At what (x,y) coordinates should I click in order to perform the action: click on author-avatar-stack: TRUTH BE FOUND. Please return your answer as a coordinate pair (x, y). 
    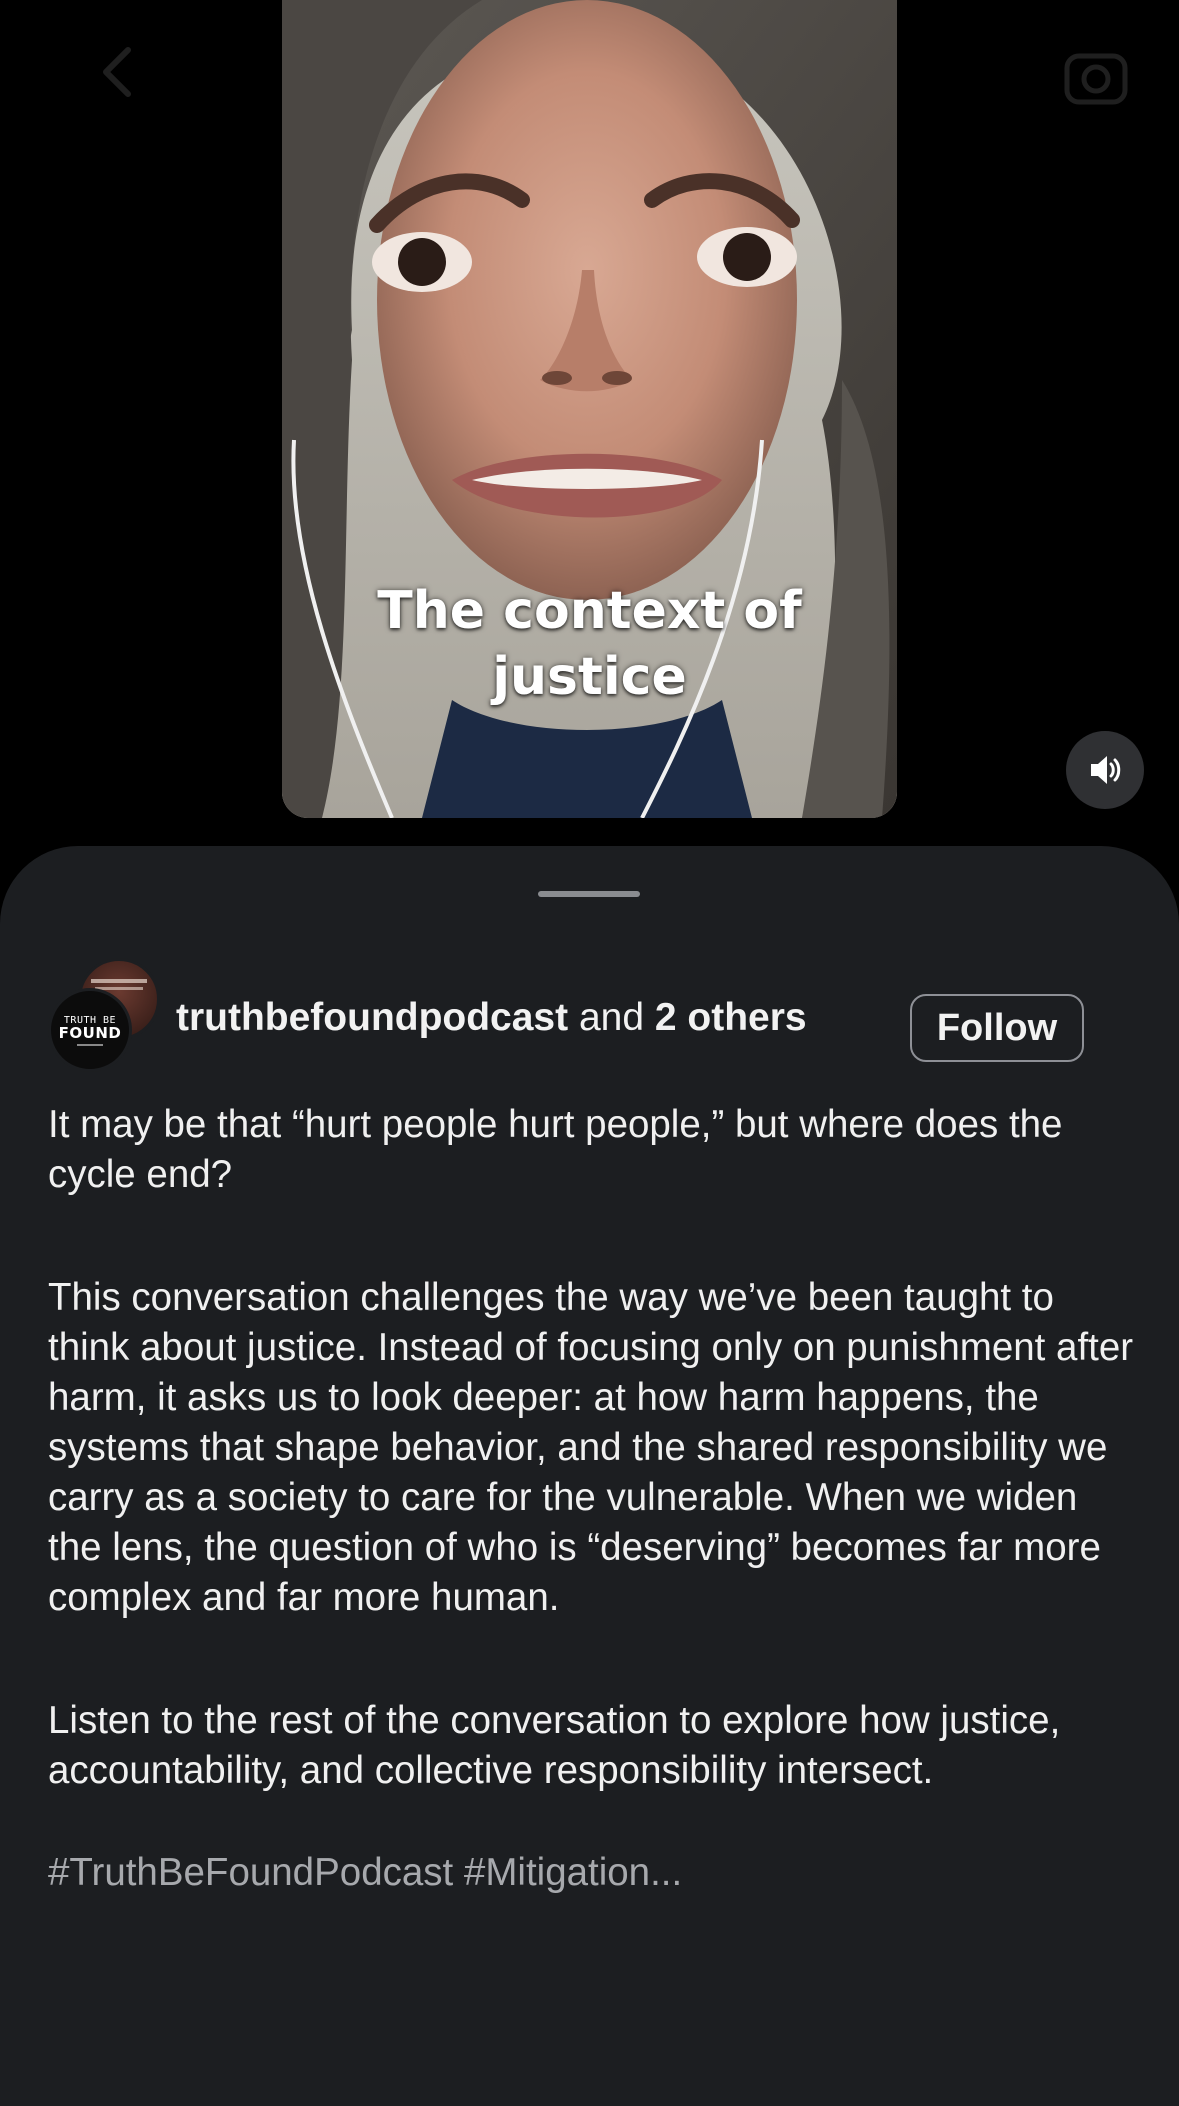
    Looking at the image, I should click on (106, 1015).